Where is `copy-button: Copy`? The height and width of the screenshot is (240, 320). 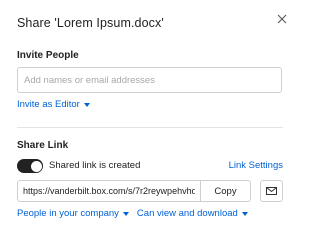 copy-button: Copy is located at coordinates (225, 191).